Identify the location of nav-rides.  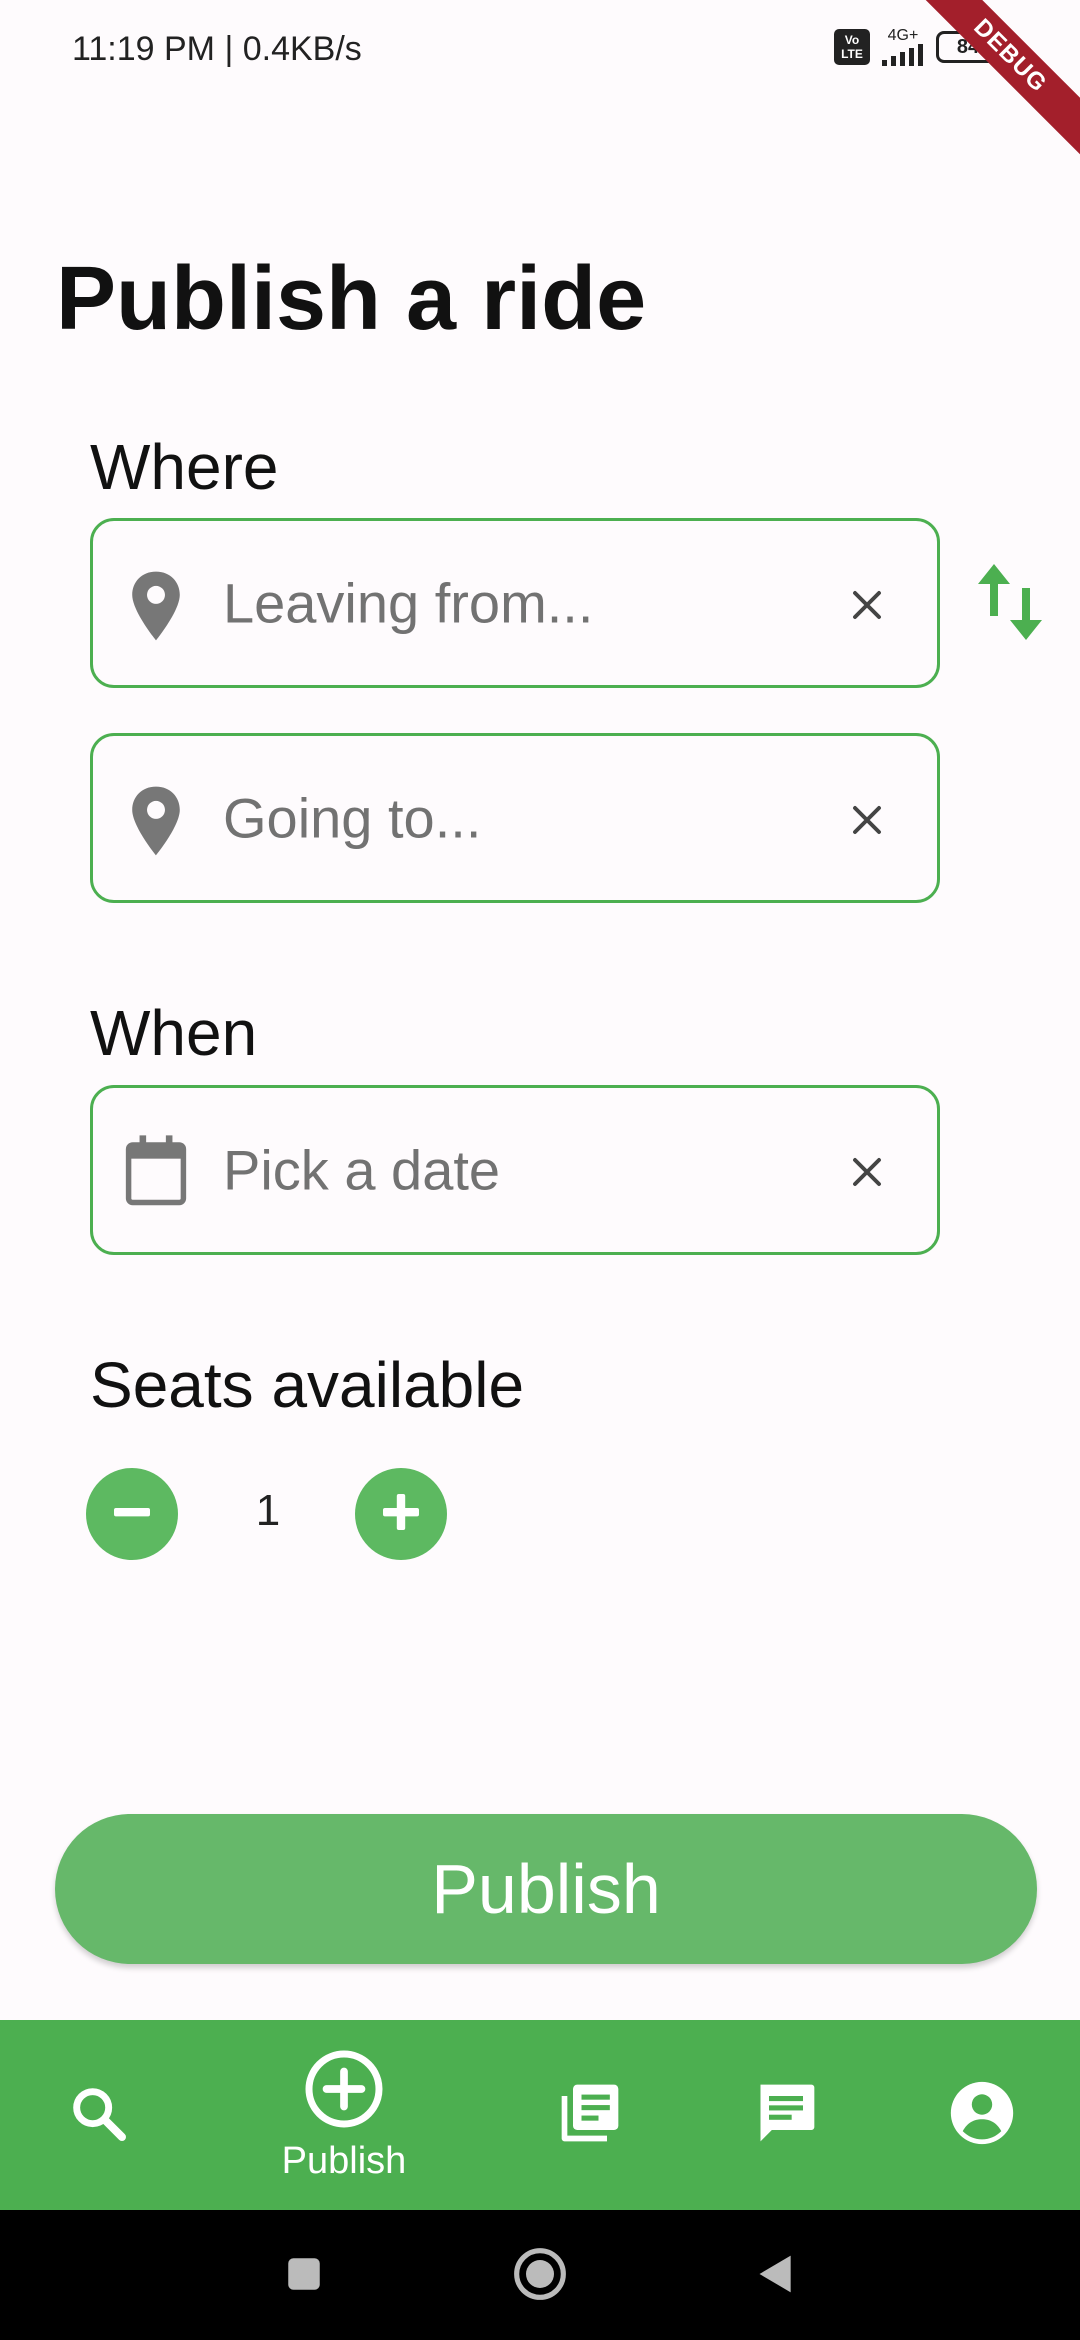
(590, 2115).